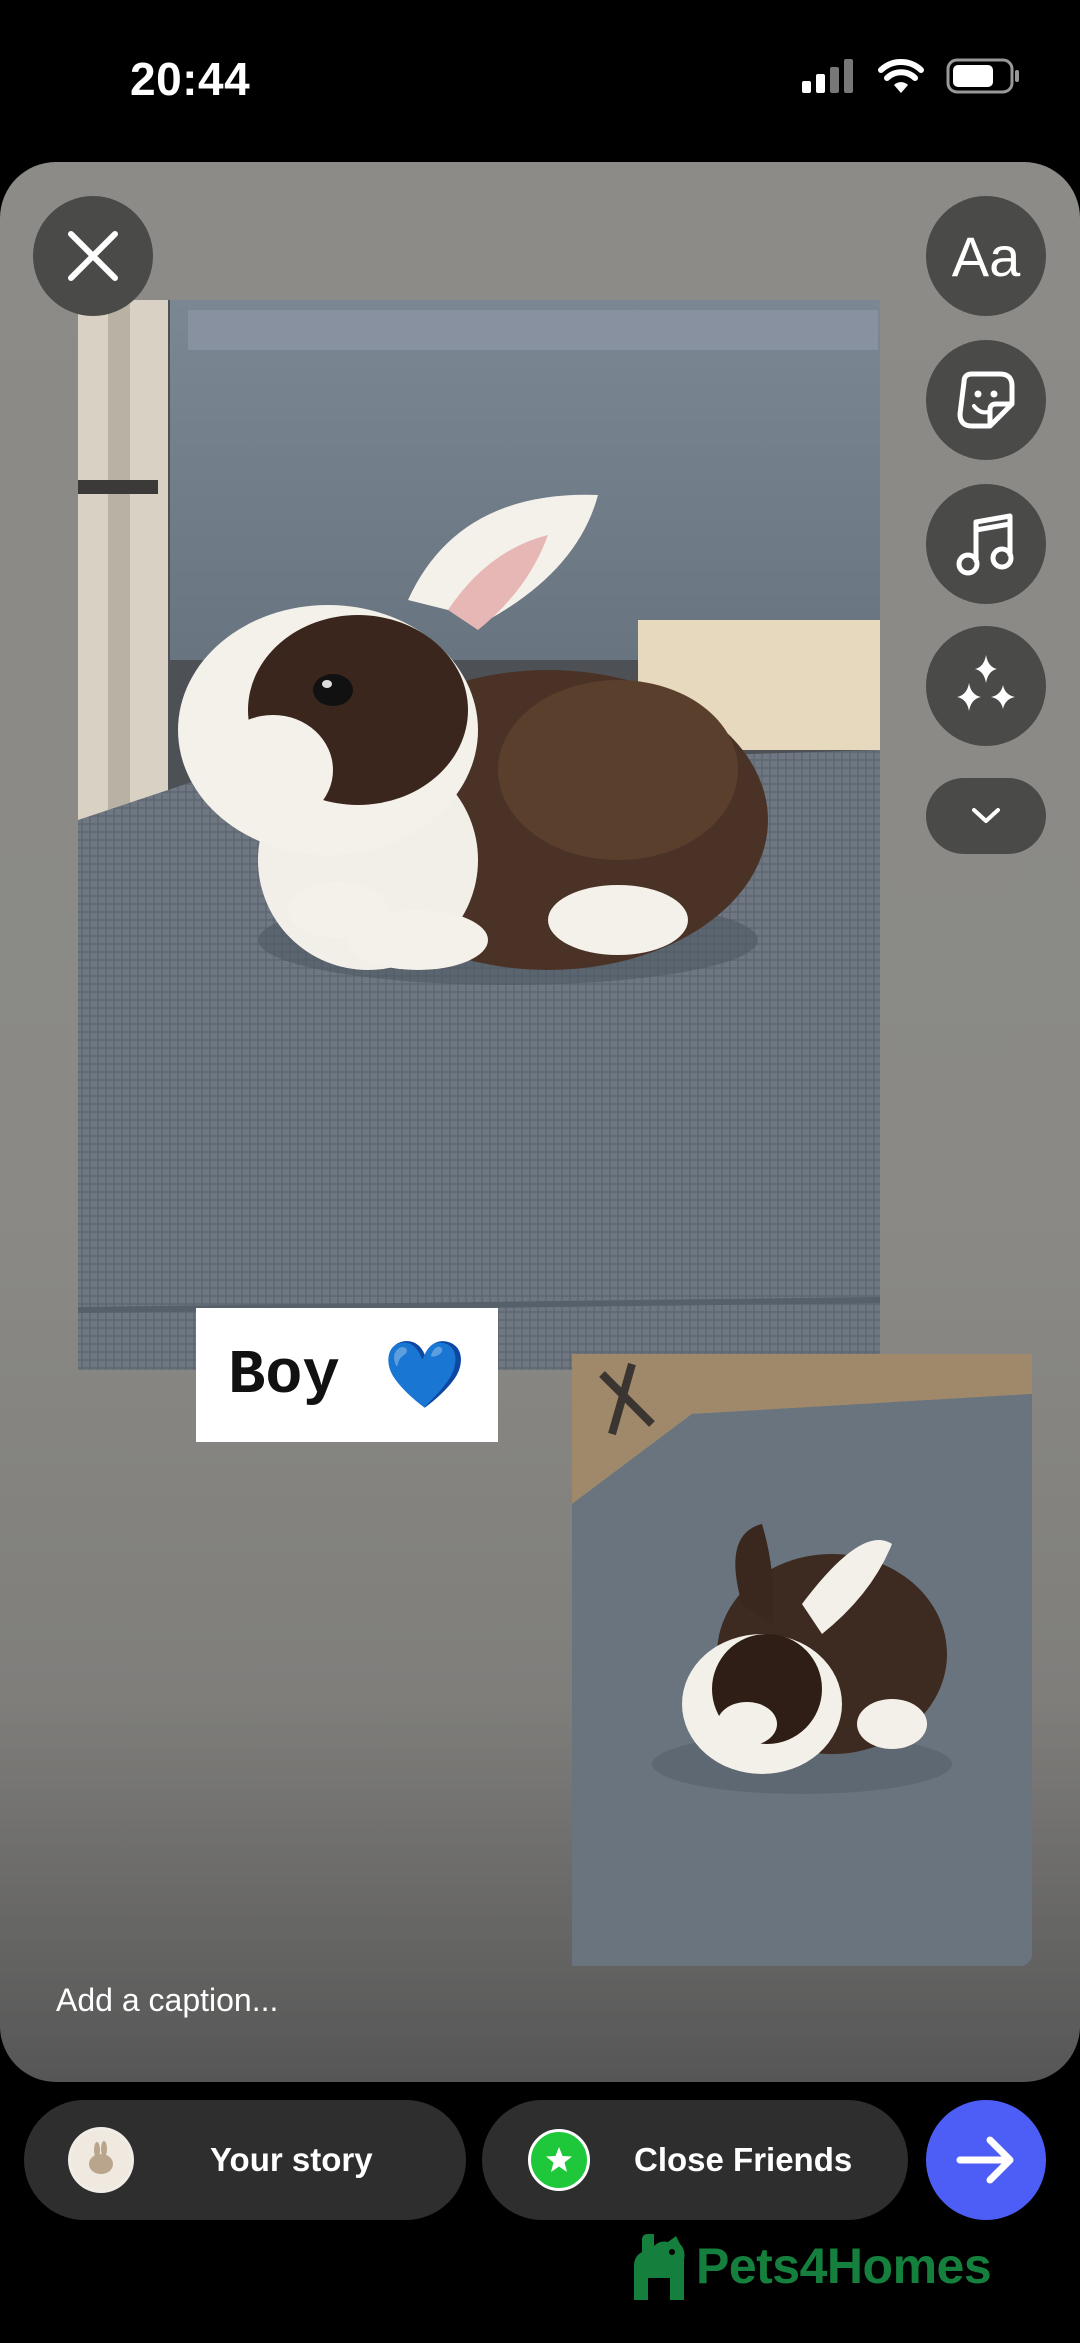 Image resolution: width=1080 pixels, height=2343 pixels. What do you see at coordinates (424, 1374) in the screenshot?
I see `blue-heart-emoji: 💙` at bounding box center [424, 1374].